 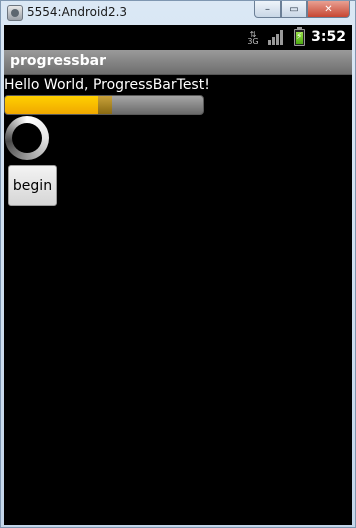 I want to click on app-title-bar: progressbar, so click(x=178, y=62).